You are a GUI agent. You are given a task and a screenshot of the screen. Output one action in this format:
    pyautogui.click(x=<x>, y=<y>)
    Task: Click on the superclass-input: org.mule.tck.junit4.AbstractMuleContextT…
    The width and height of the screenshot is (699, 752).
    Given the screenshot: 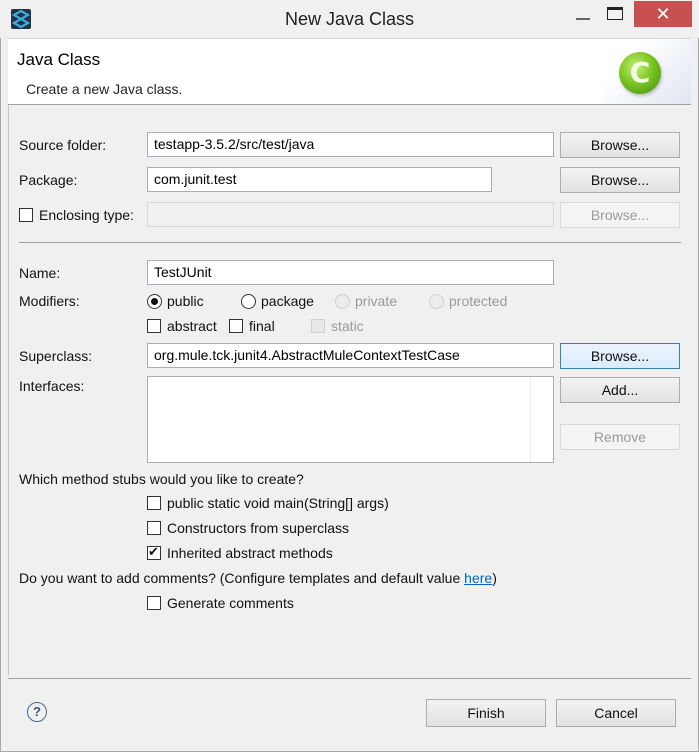 What is the action you would take?
    pyautogui.click(x=350, y=355)
    